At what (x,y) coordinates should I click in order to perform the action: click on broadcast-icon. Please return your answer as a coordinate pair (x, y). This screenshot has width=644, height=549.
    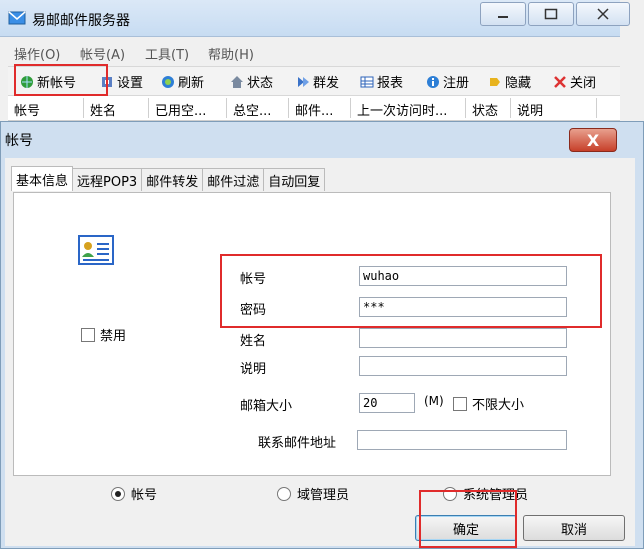
    Looking at the image, I should click on (303, 81).